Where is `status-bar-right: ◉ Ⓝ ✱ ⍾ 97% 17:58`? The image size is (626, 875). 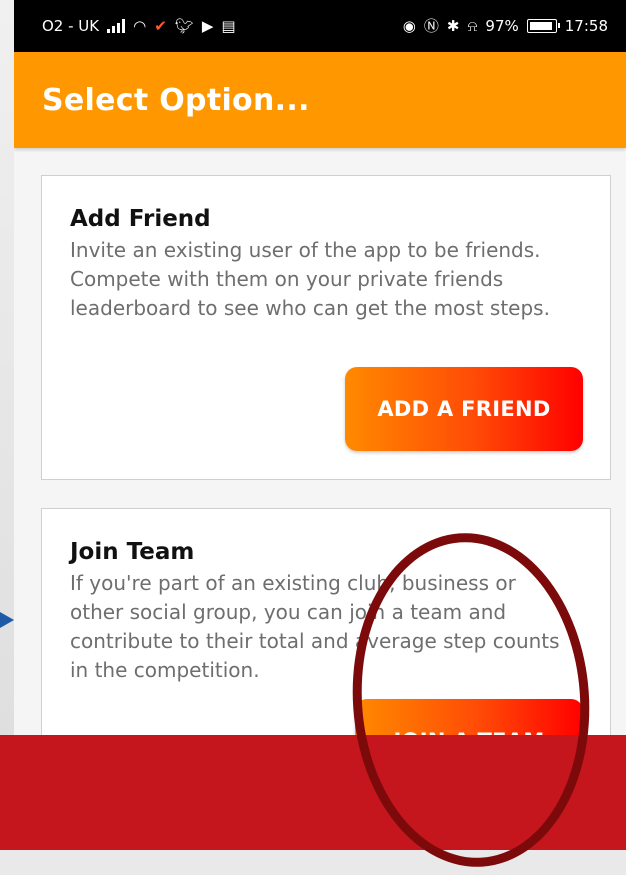
status-bar-right: ◉ Ⓝ ✱ ⍾ 97% 17:58 is located at coordinates (505, 26).